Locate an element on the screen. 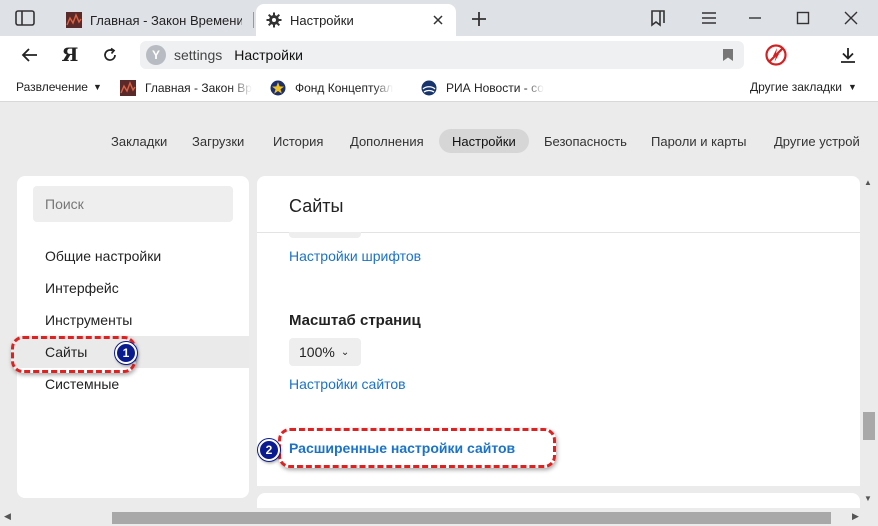  bookmark-folder-entertainment: Развлечение ▼ is located at coordinates (59, 87).